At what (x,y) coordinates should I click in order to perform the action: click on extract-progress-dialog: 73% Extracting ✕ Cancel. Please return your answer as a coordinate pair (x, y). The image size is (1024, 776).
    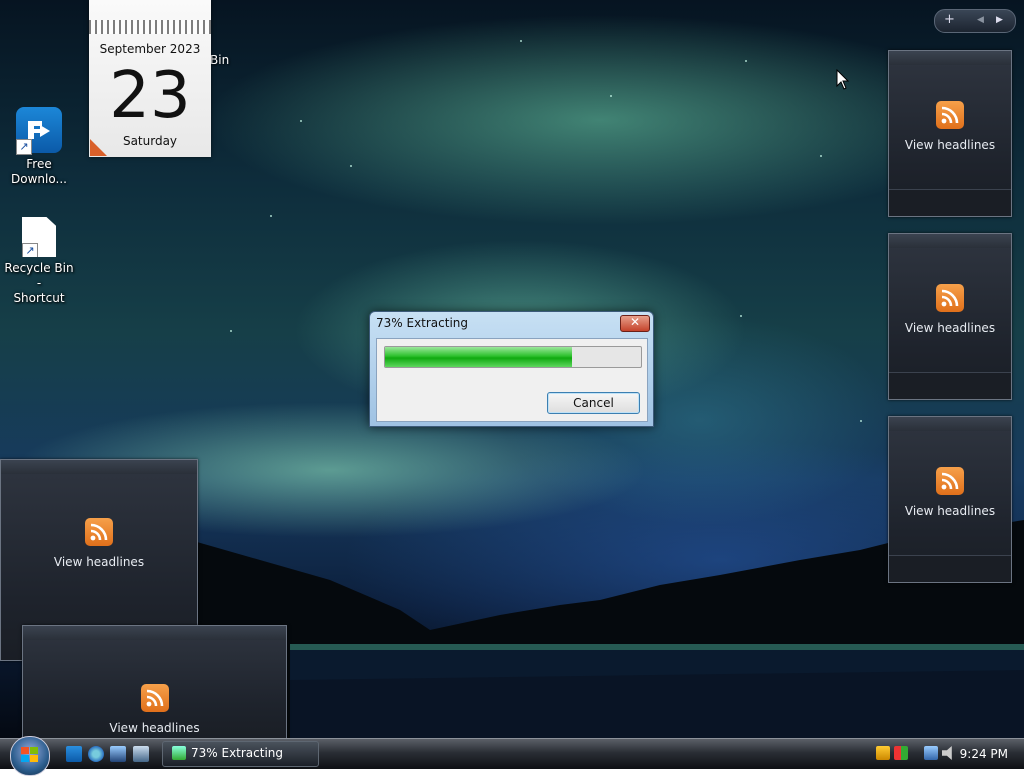
    Looking at the image, I should click on (511, 369).